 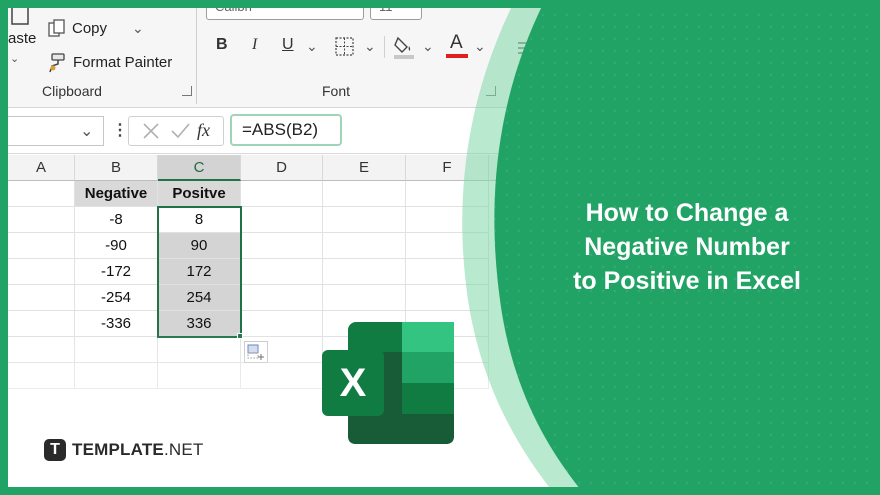 I want to click on copy-button: Copy ⌄, so click(x=96, y=30).